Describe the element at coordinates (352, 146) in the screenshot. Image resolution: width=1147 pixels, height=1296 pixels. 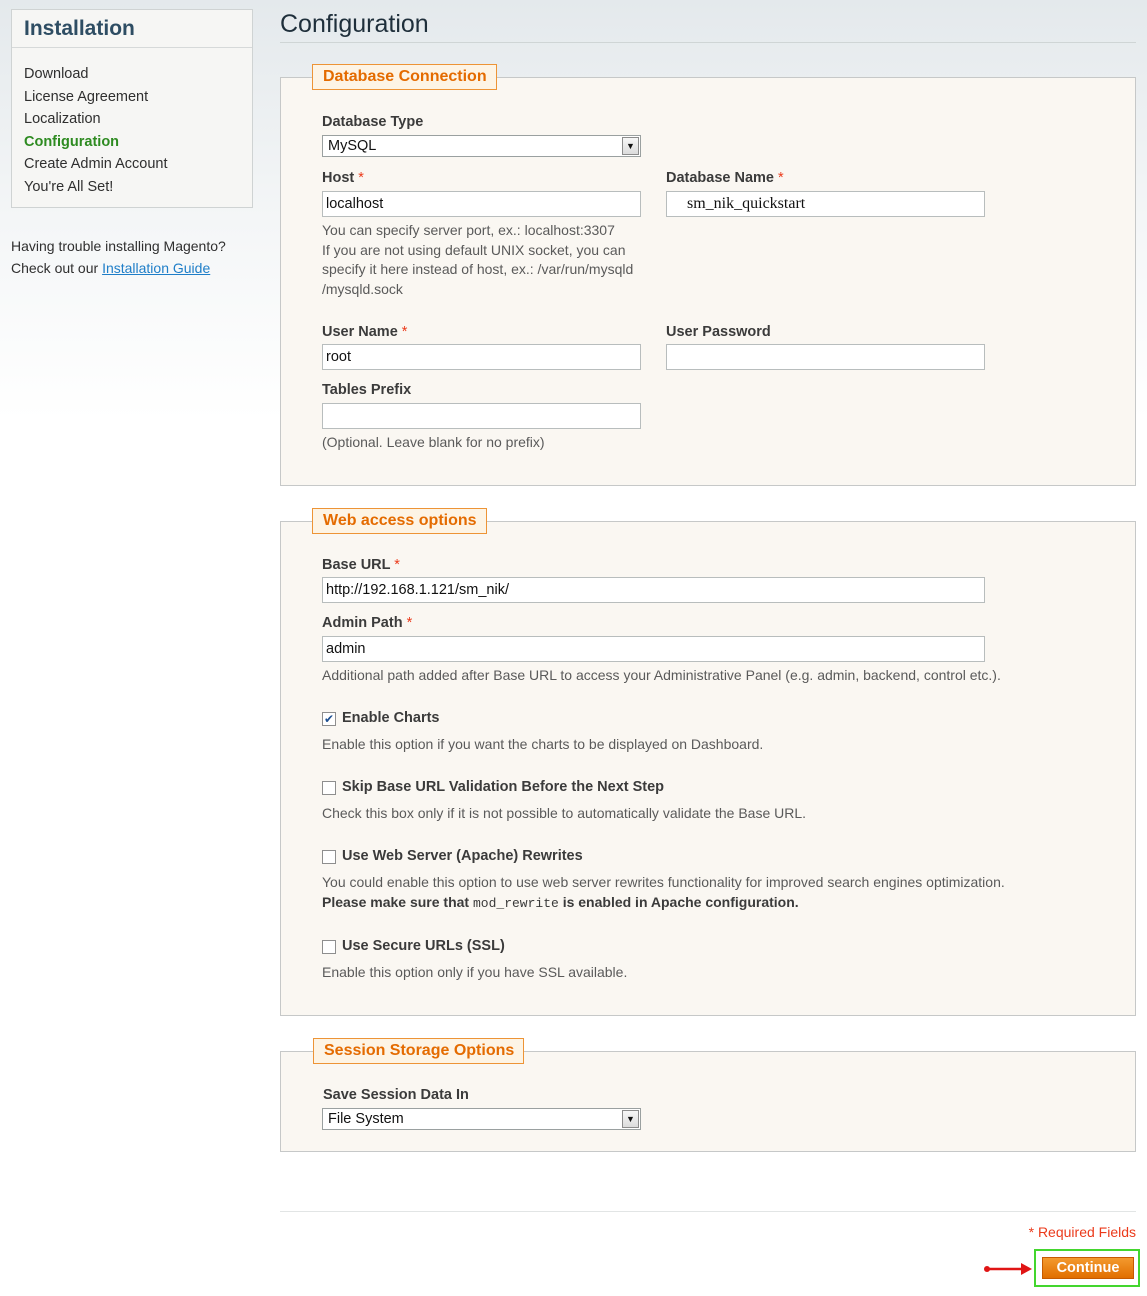
I see `database-type-value: MySQL` at that location.